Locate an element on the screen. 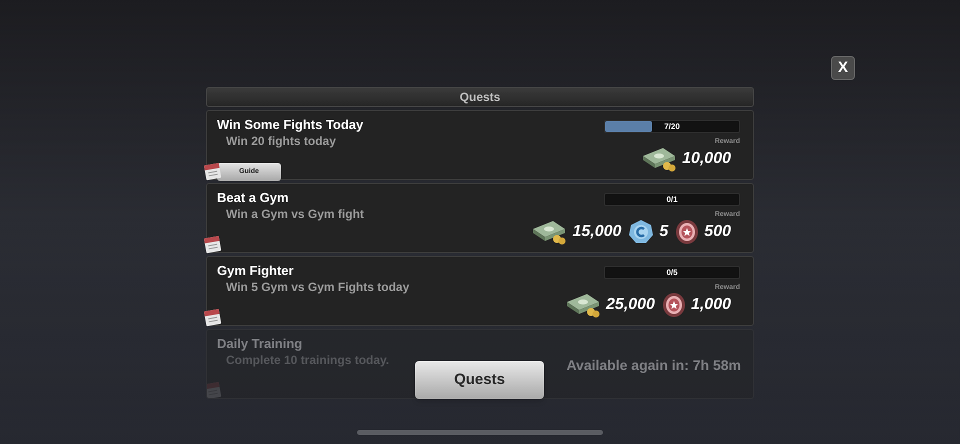 The width and height of the screenshot is (960, 444). header-title: Quests is located at coordinates (480, 97).